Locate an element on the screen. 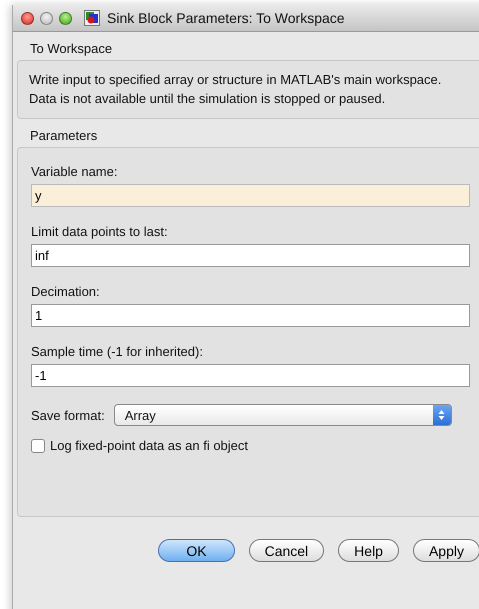 The width and height of the screenshot is (479, 609). close-button is located at coordinates (27, 18).